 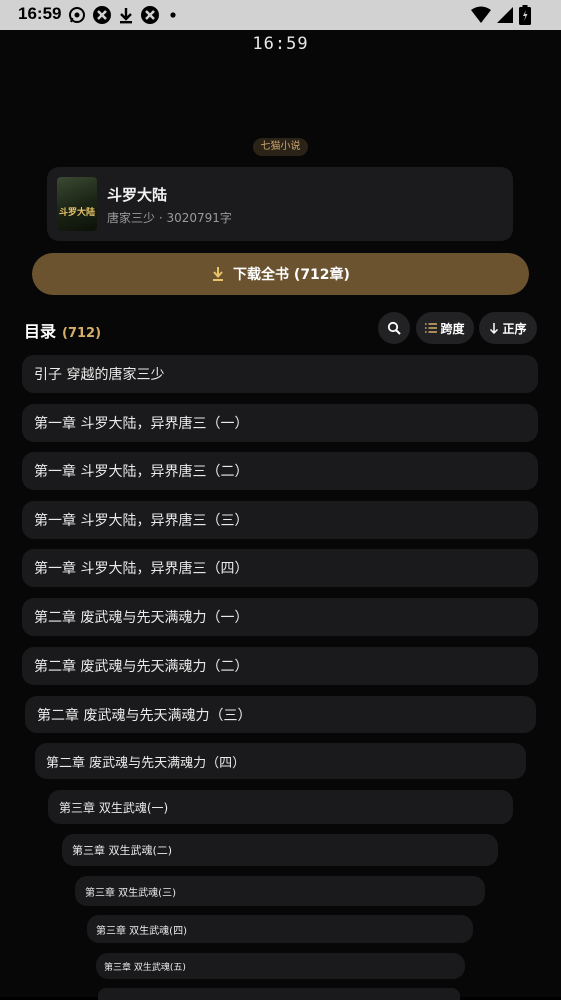 What do you see at coordinates (505, 15) in the screenshot?
I see `signal-icon` at bounding box center [505, 15].